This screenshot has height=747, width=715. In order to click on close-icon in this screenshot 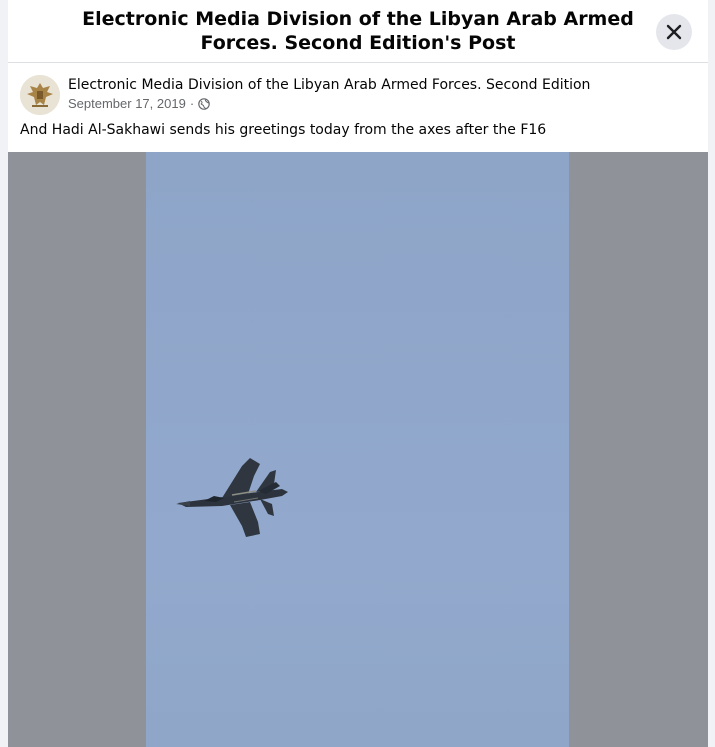, I will do `click(674, 32)`.